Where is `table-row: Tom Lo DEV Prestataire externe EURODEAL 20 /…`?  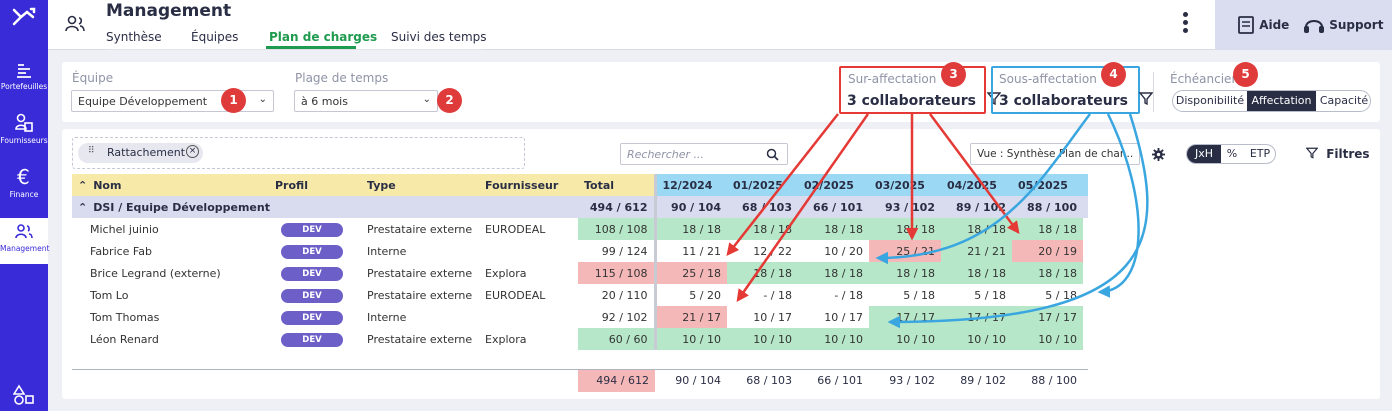 table-row: Tom Lo DEV Prestataire externe EURODEAL 20 /… is located at coordinates (580, 295).